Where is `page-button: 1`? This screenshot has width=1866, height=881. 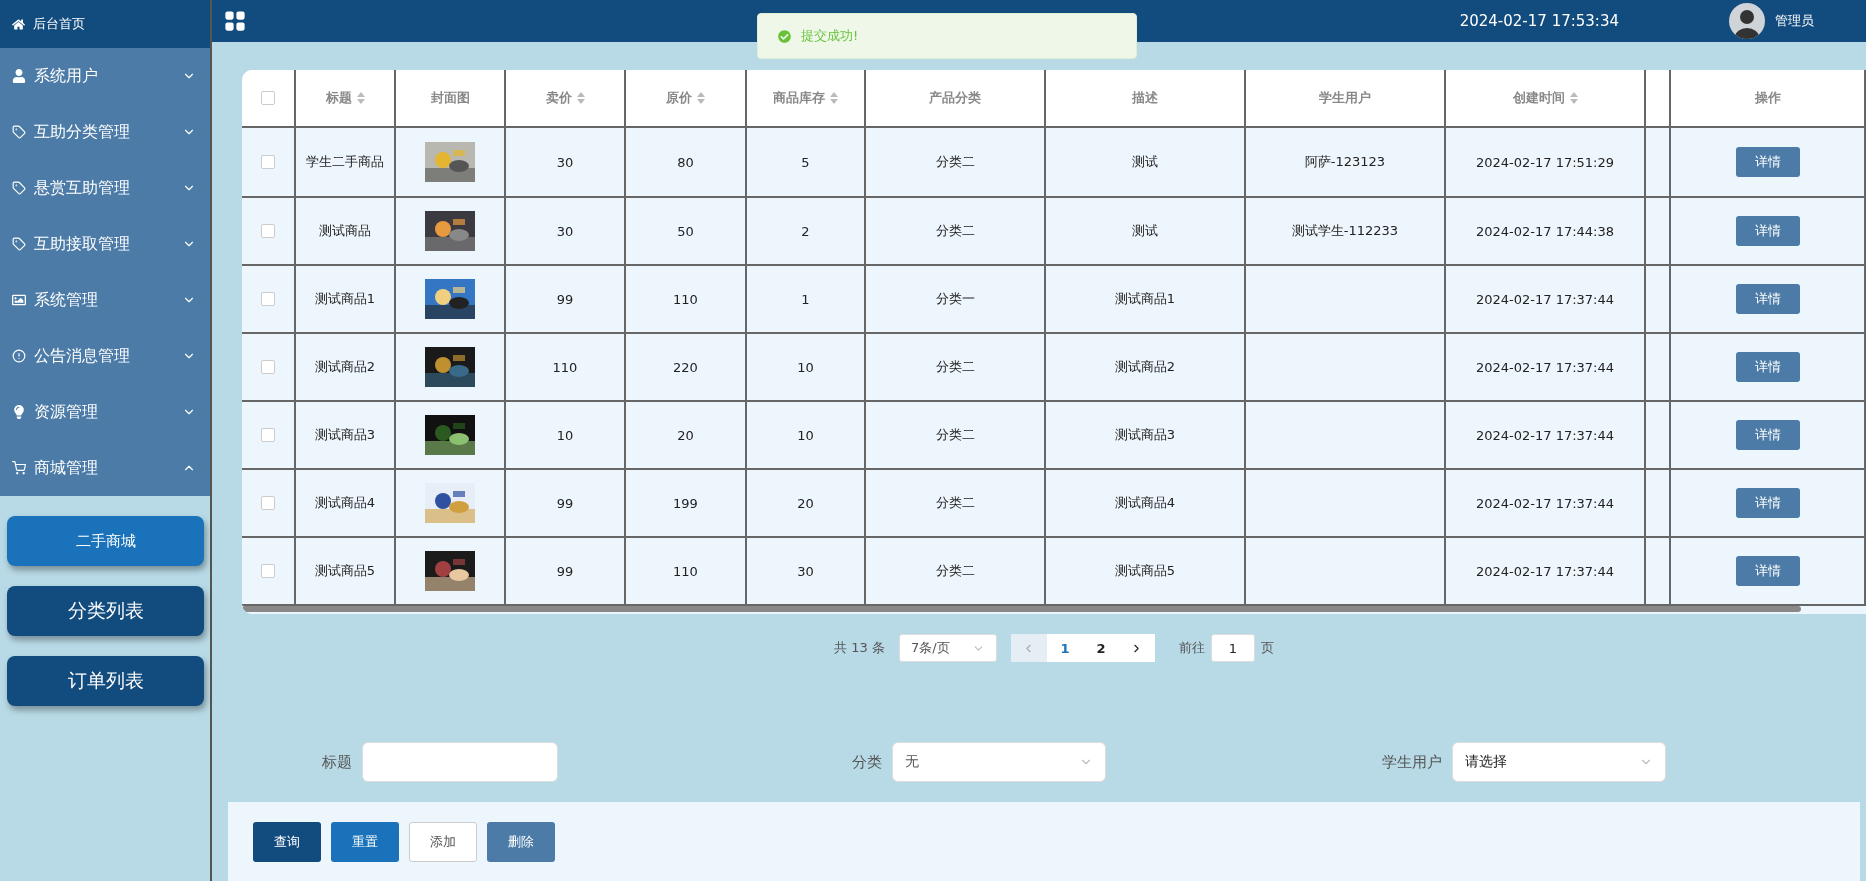
page-button: 1 is located at coordinates (1064, 648).